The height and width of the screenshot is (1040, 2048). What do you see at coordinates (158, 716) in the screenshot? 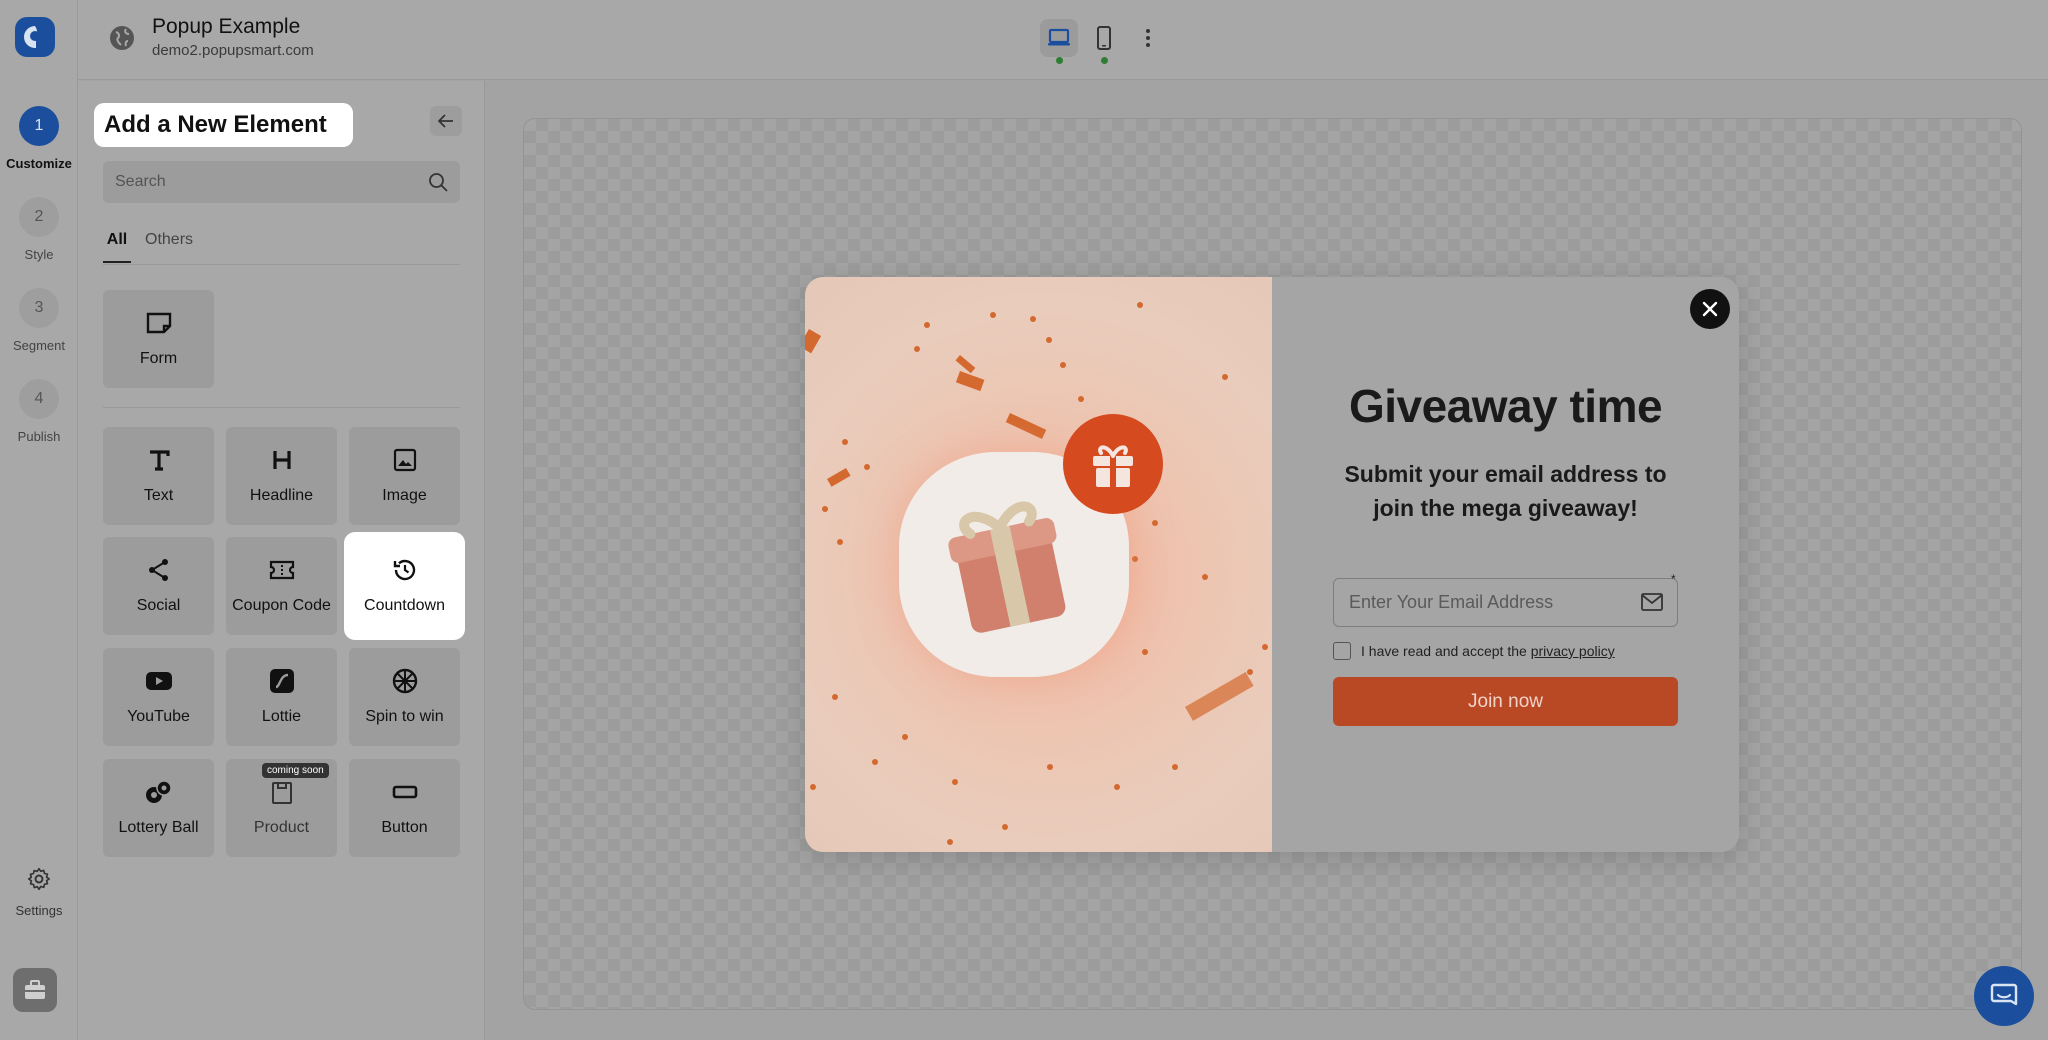
I see `element-label: YouTube` at bounding box center [158, 716].